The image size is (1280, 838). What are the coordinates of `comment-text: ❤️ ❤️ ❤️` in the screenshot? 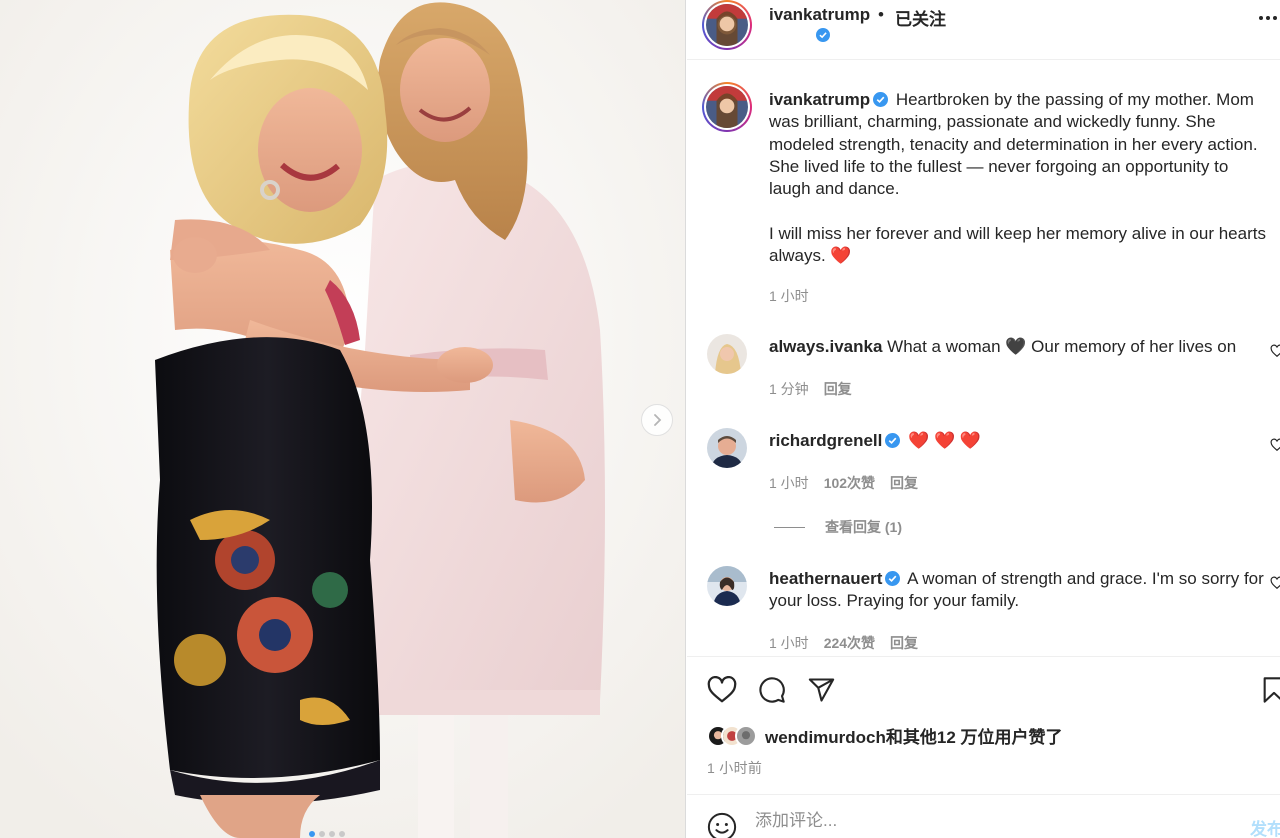 It's located at (945, 440).